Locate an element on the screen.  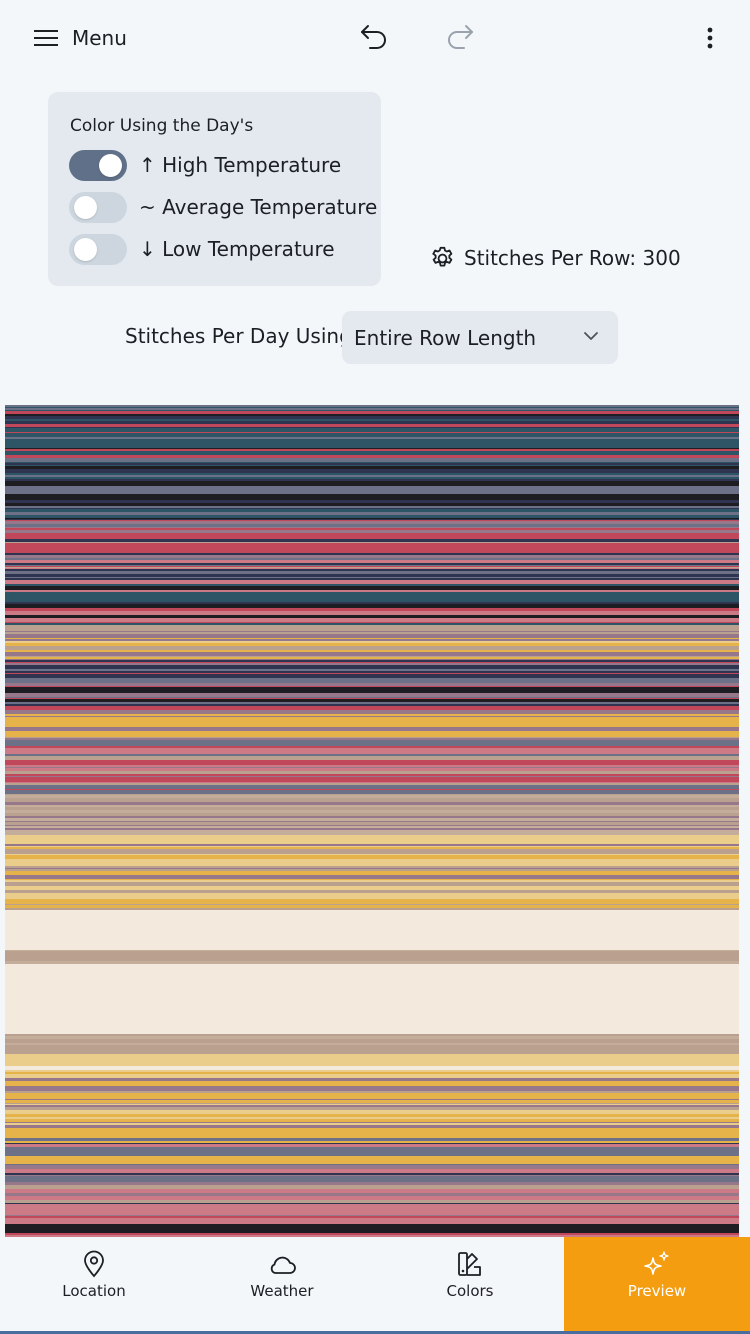
average-temperature-label: ~ Average Temperature is located at coordinates (258, 207).